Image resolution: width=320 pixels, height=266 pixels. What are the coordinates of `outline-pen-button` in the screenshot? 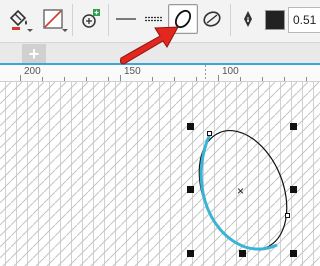 It's located at (248, 19).